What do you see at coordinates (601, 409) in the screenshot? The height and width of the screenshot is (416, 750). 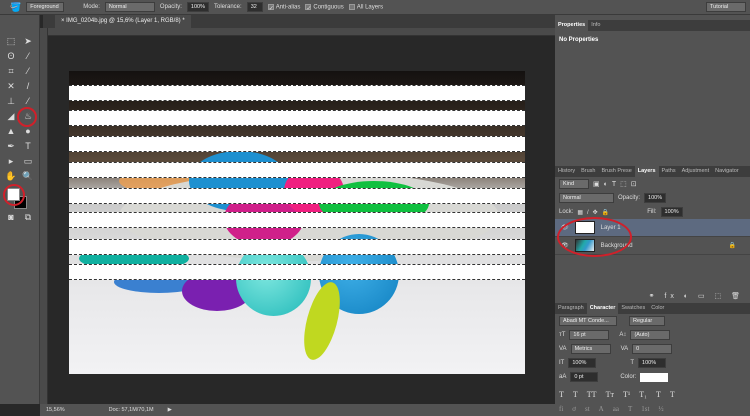 I see `opentype-button: A` at bounding box center [601, 409].